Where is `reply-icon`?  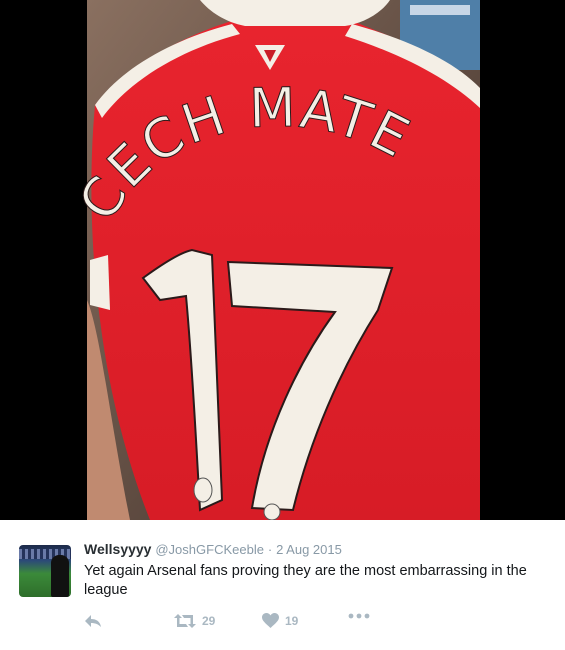
reply-icon is located at coordinates (93, 621).